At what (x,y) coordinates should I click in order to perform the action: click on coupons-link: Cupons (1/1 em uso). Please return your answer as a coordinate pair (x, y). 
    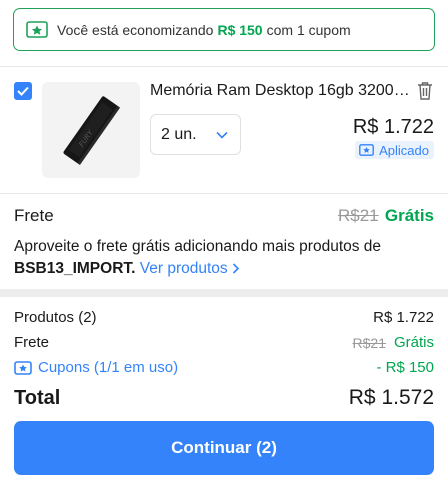
    Looking at the image, I should click on (96, 367).